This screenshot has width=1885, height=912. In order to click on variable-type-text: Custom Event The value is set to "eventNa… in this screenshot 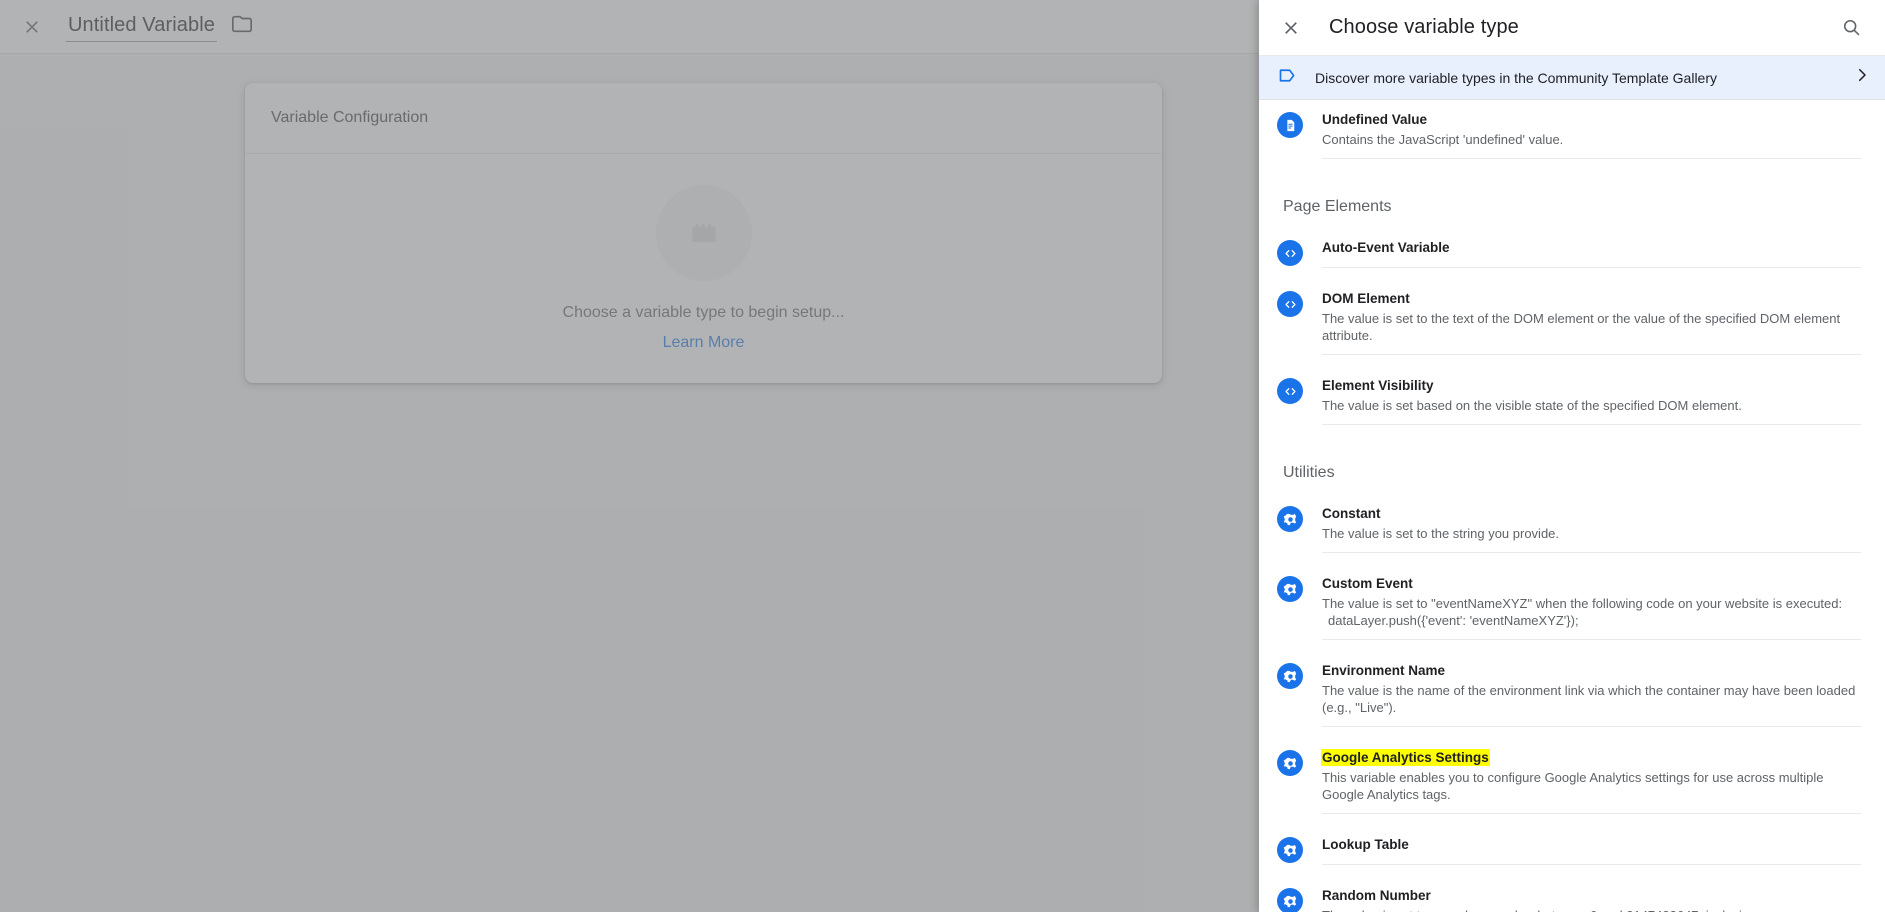, I will do `click(1591, 607)`.